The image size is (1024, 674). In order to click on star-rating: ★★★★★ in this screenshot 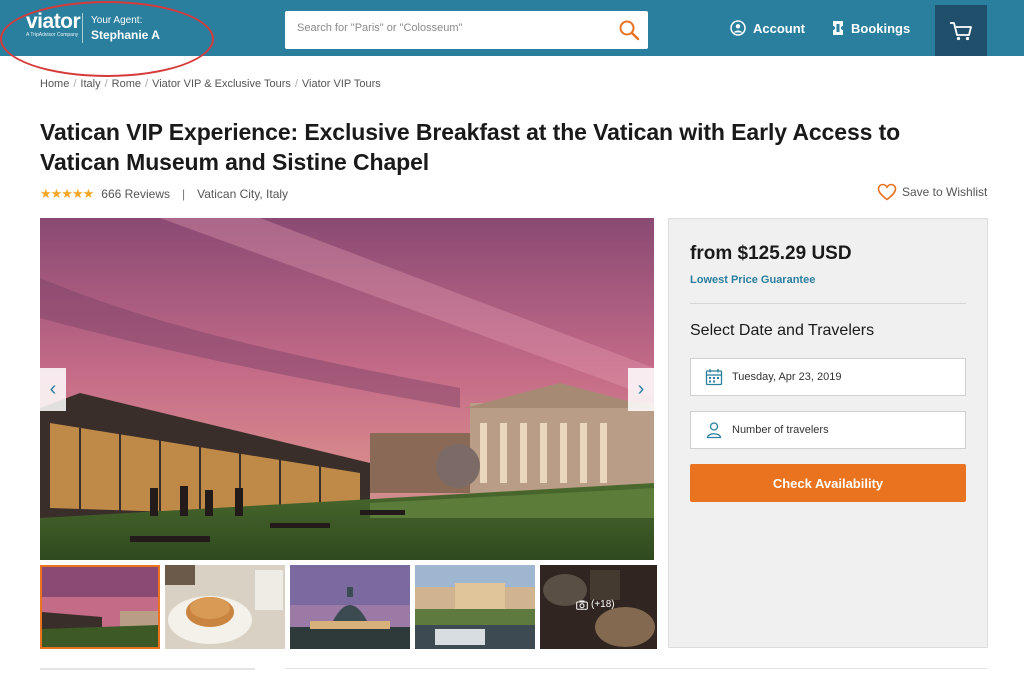, I will do `click(67, 193)`.